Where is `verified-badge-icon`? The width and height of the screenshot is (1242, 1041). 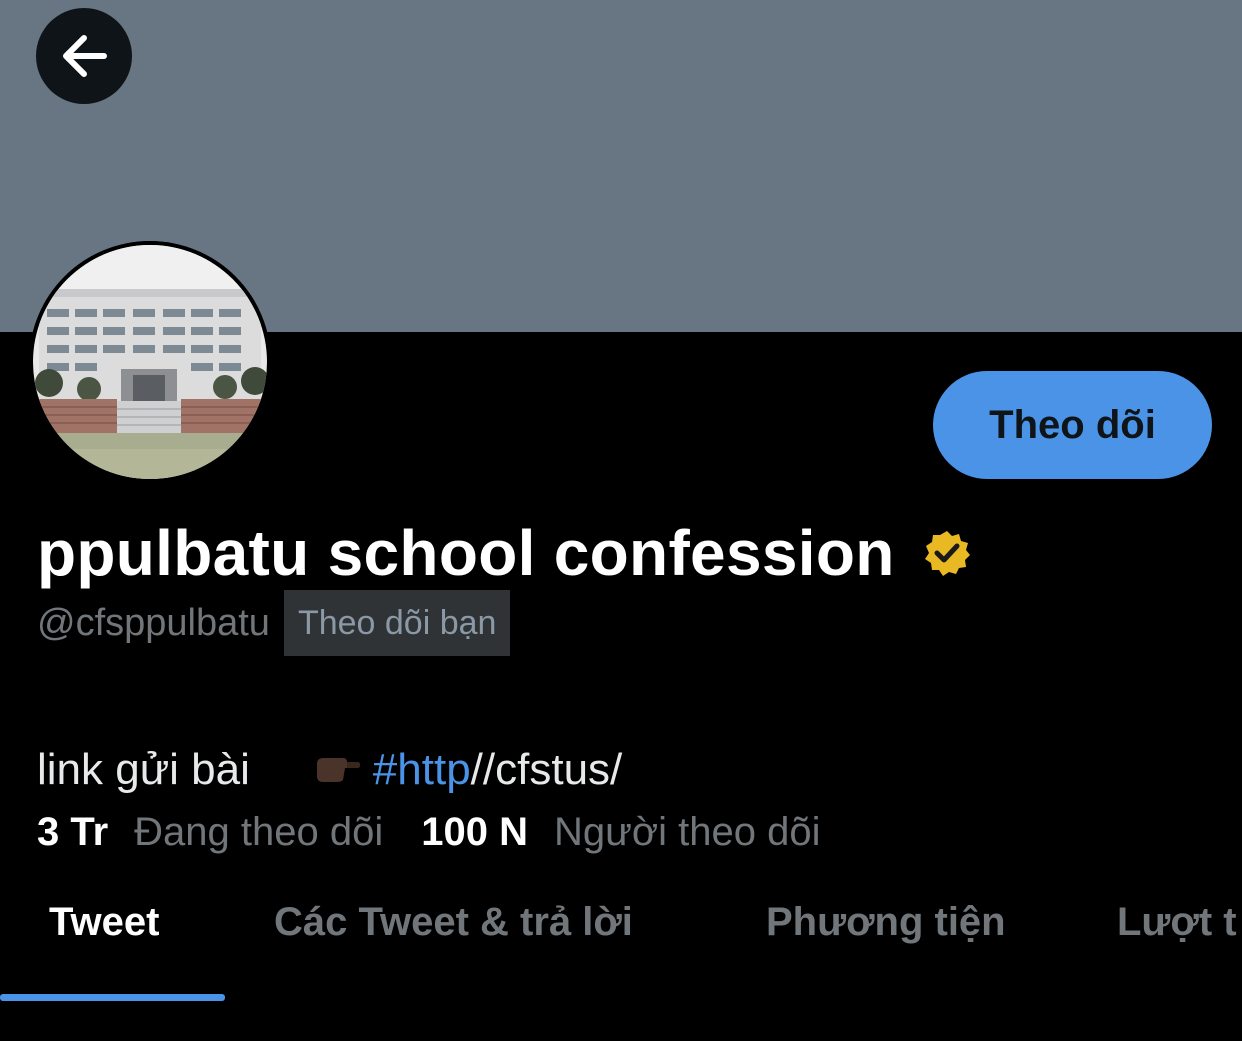 verified-badge-icon is located at coordinates (947, 553).